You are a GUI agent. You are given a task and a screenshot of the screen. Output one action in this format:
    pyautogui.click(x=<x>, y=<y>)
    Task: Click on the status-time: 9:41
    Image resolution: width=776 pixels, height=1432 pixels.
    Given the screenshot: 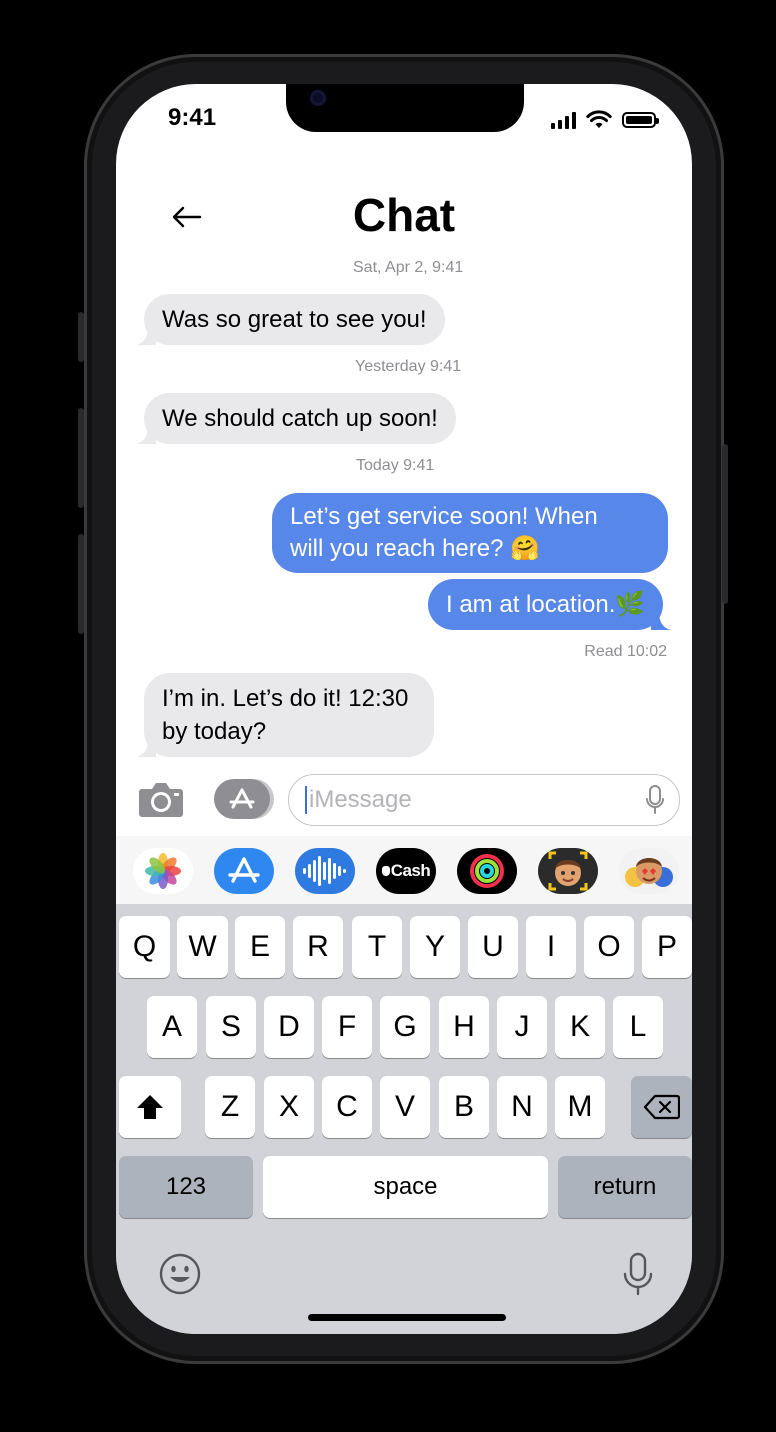 What is the action you would take?
    pyautogui.click(x=192, y=117)
    